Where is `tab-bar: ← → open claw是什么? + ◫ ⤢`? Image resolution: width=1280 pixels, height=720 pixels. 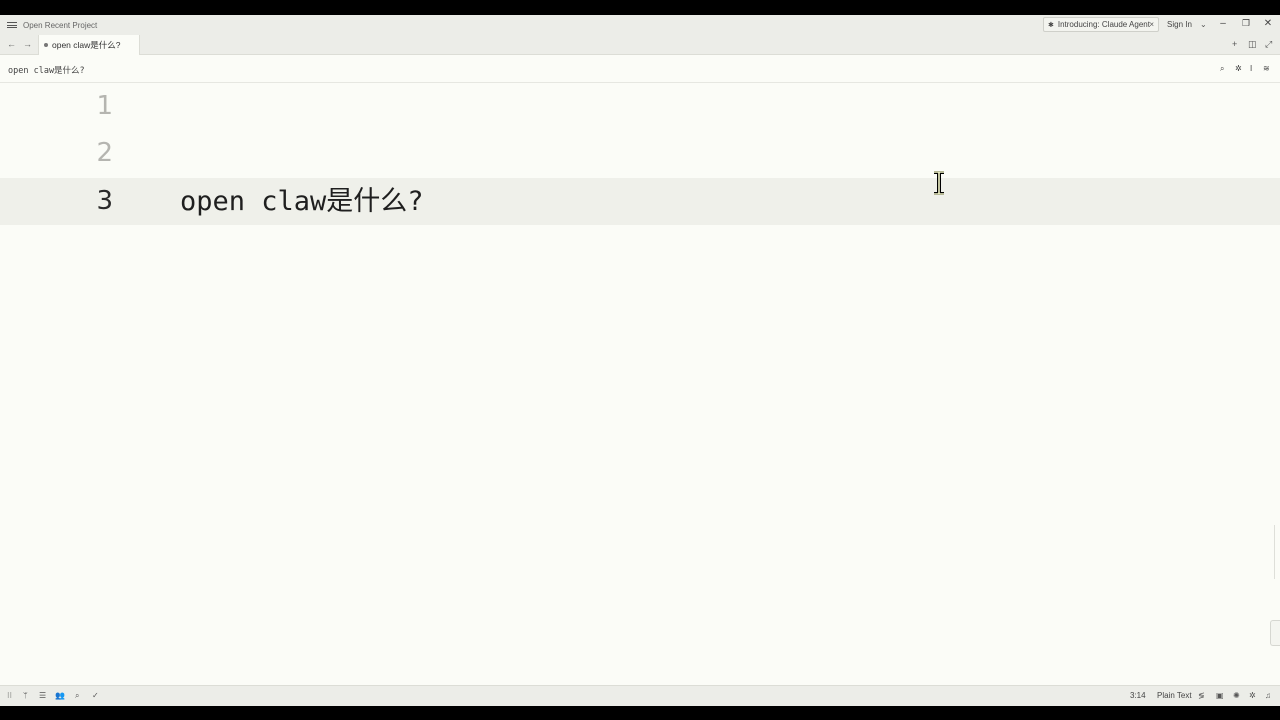 tab-bar: ← → open claw是什么? + ◫ ⤢ is located at coordinates (640, 45).